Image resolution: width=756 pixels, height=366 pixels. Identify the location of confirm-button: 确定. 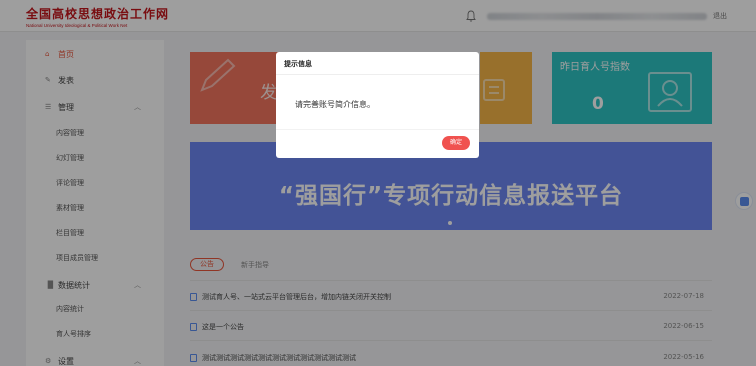
(456, 143).